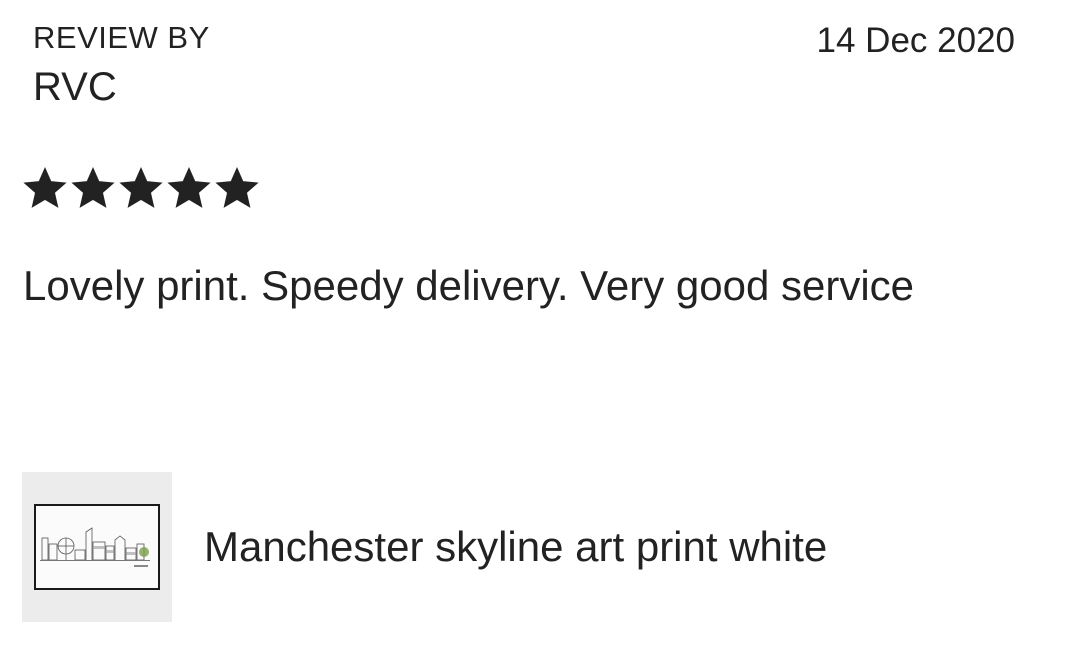  Describe the element at coordinates (516, 546) in the screenshot. I see `product-title: Manchester skyline art print white` at that location.